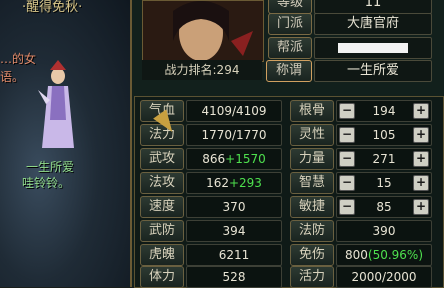  I want to click on stat-stamina-value: 528, so click(234, 277).